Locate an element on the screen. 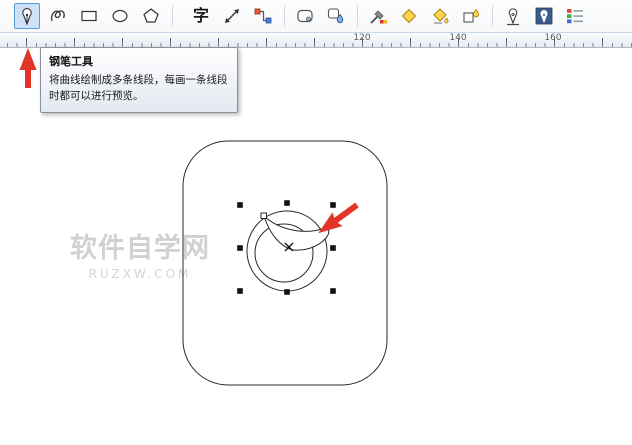 The image size is (632, 445). pen-tool-tooltip: 钢笔工具 将曲线绘制成多条线段，每画一条线段时都可以进行预览。 is located at coordinates (139, 80).